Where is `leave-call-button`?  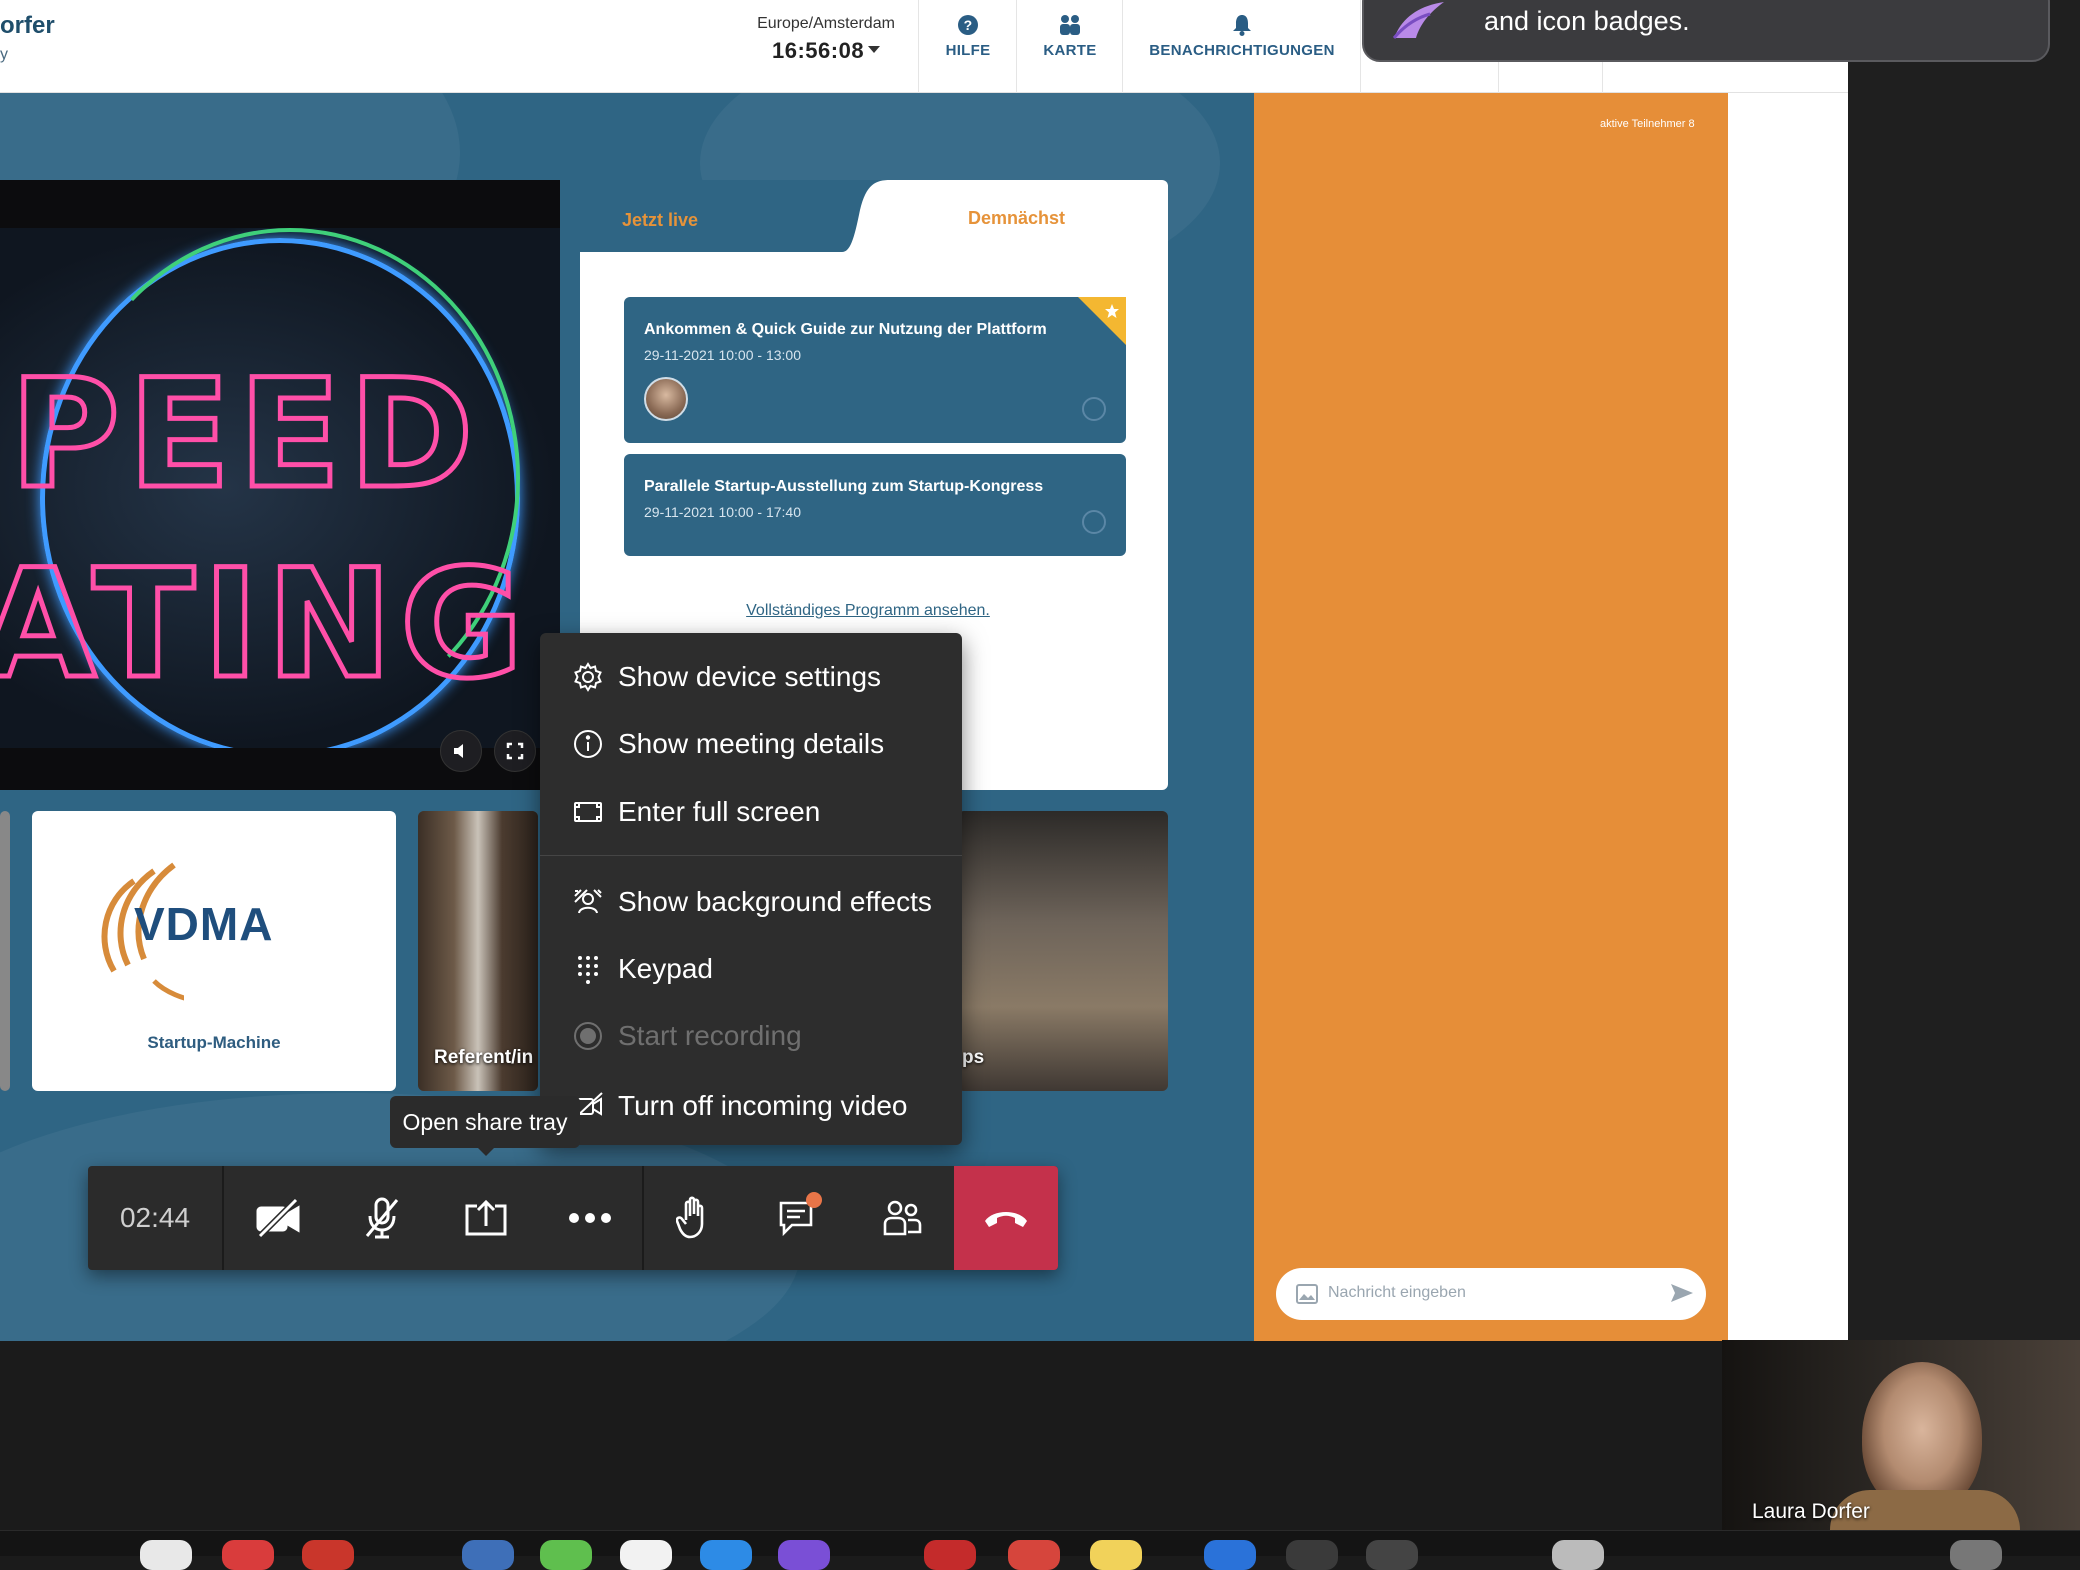 leave-call-button is located at coordinates (1006, 1218).